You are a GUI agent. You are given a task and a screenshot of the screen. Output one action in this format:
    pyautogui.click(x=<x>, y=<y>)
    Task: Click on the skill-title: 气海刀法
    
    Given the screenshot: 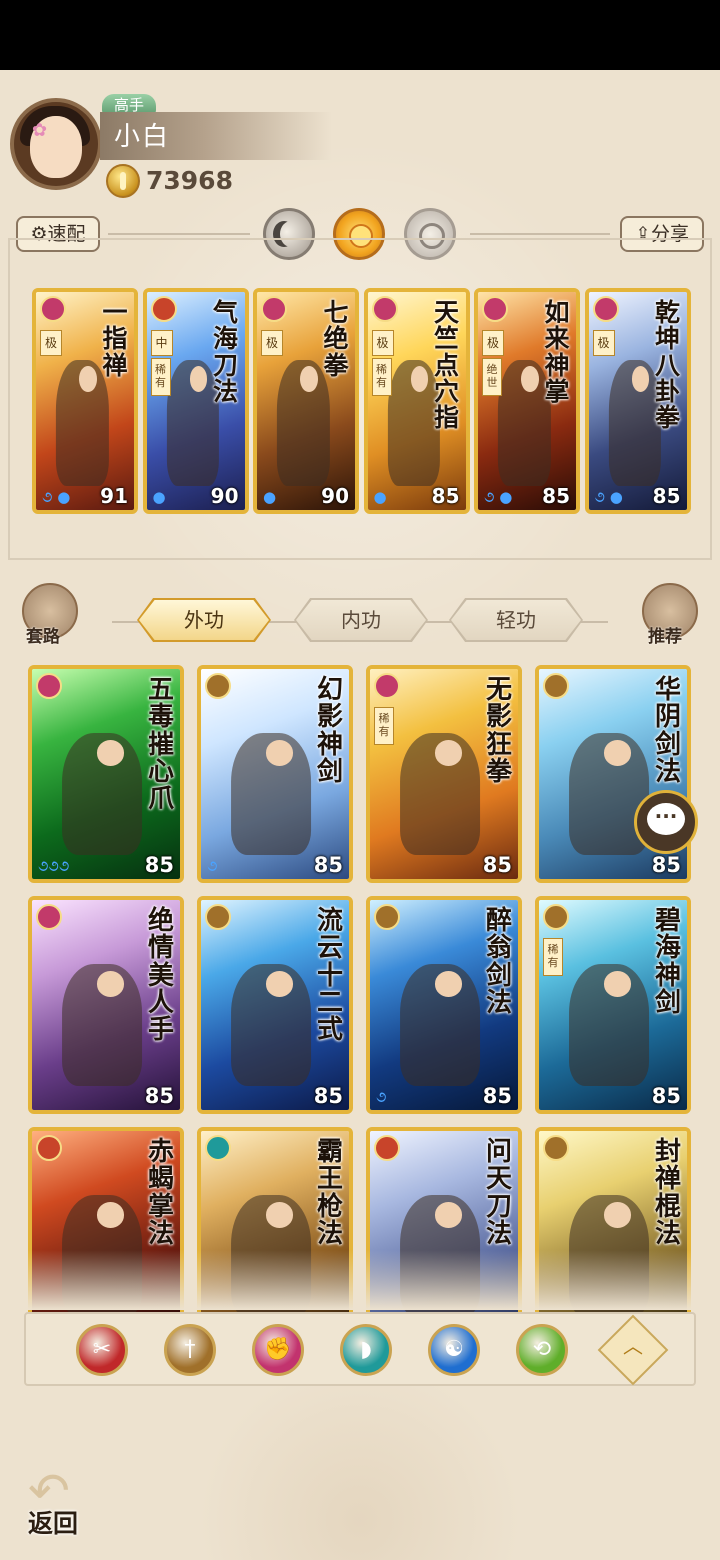 What is the action you would take?
    pyautogui.click(x=225, y=352)
    